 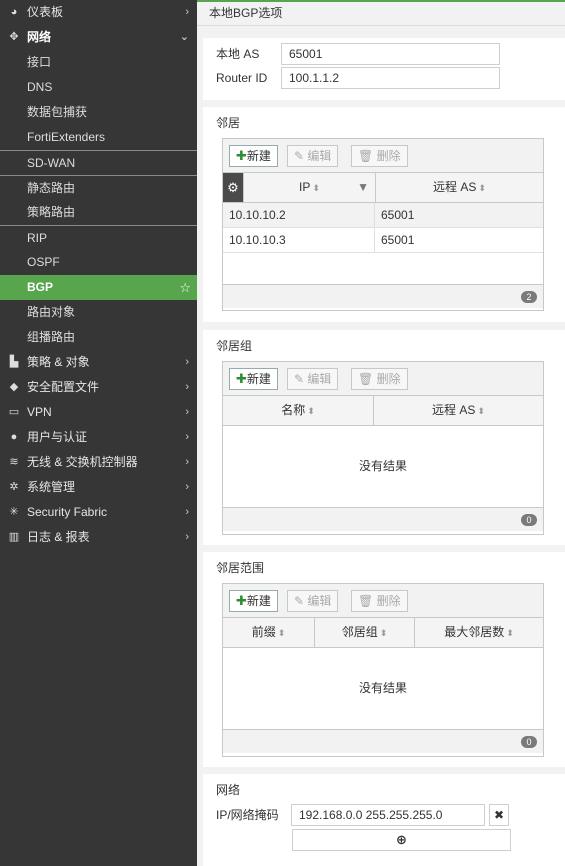 I want to click on nav-user: ● 用户与认证 ›, so click(x=98, y=437).